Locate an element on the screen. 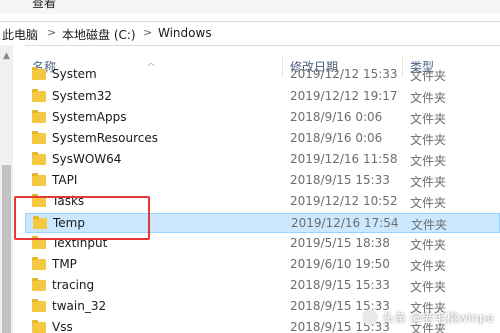  table-row: SysWOW64 2019/12/16 11:58 文件夹 is located at coordinates (262, 160).